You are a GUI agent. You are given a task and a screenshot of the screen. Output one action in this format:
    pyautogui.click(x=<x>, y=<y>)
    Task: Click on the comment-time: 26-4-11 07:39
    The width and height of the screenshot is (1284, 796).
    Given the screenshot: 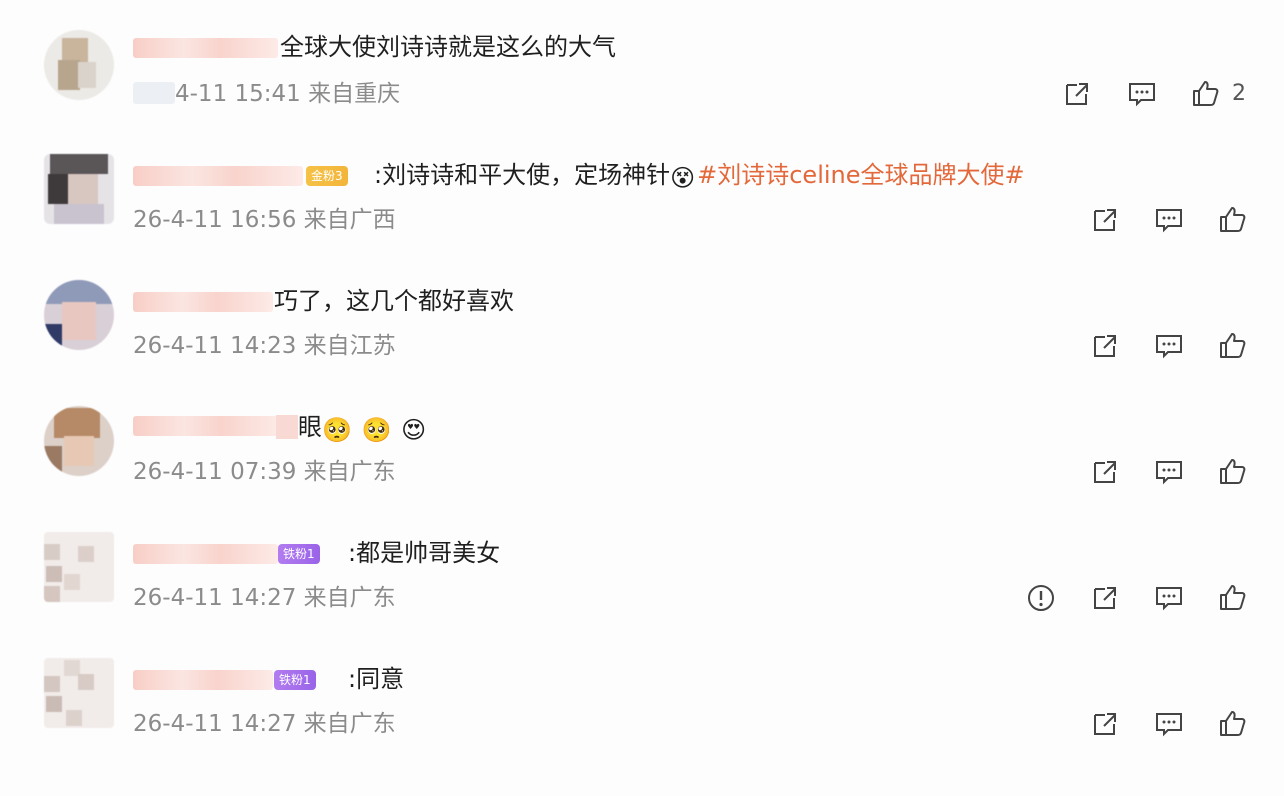 What is the action you would take?
    pyautogui.click(x=215, y=472)
    